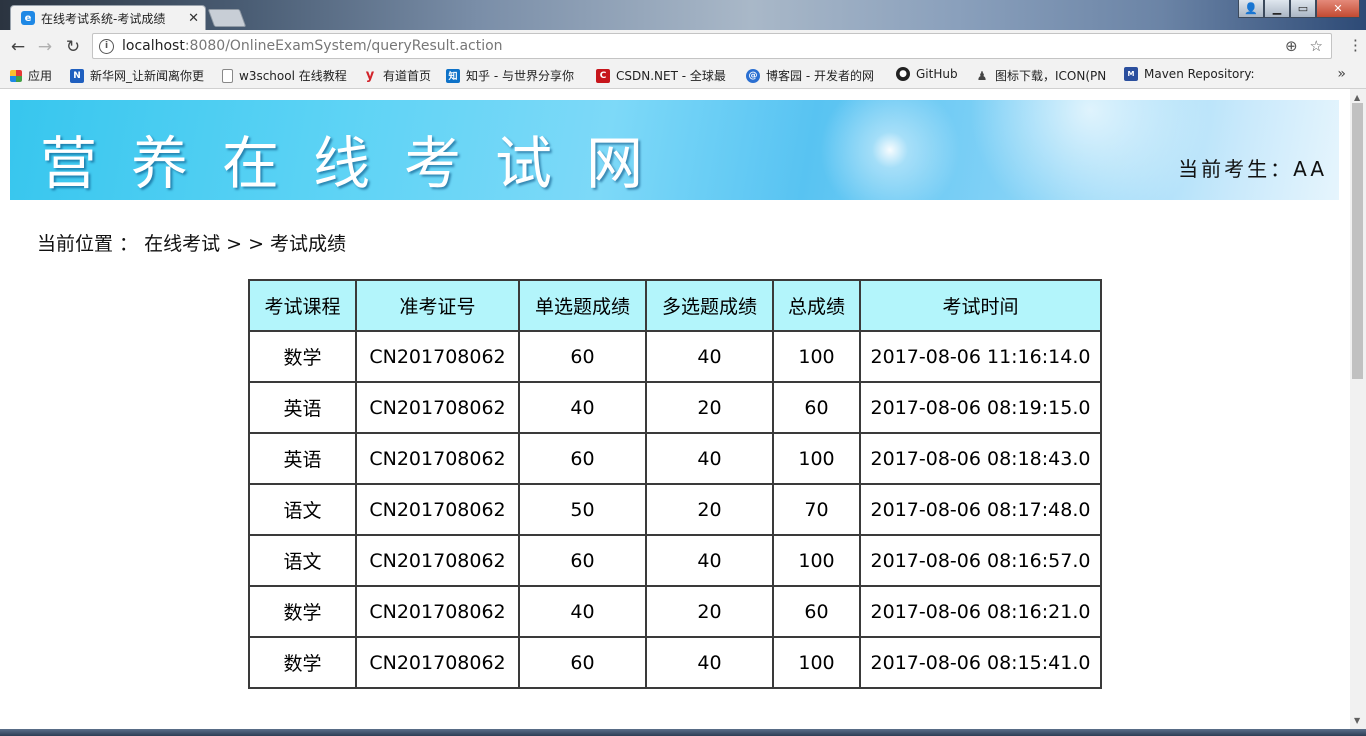 This screenshot has width=1366, height=736. What do you see at coordinates (980, 407) in the screenshot?
I see `cell-exam-time: 2017-08-06 08:19:15.0` at bounding box center [980, 407].